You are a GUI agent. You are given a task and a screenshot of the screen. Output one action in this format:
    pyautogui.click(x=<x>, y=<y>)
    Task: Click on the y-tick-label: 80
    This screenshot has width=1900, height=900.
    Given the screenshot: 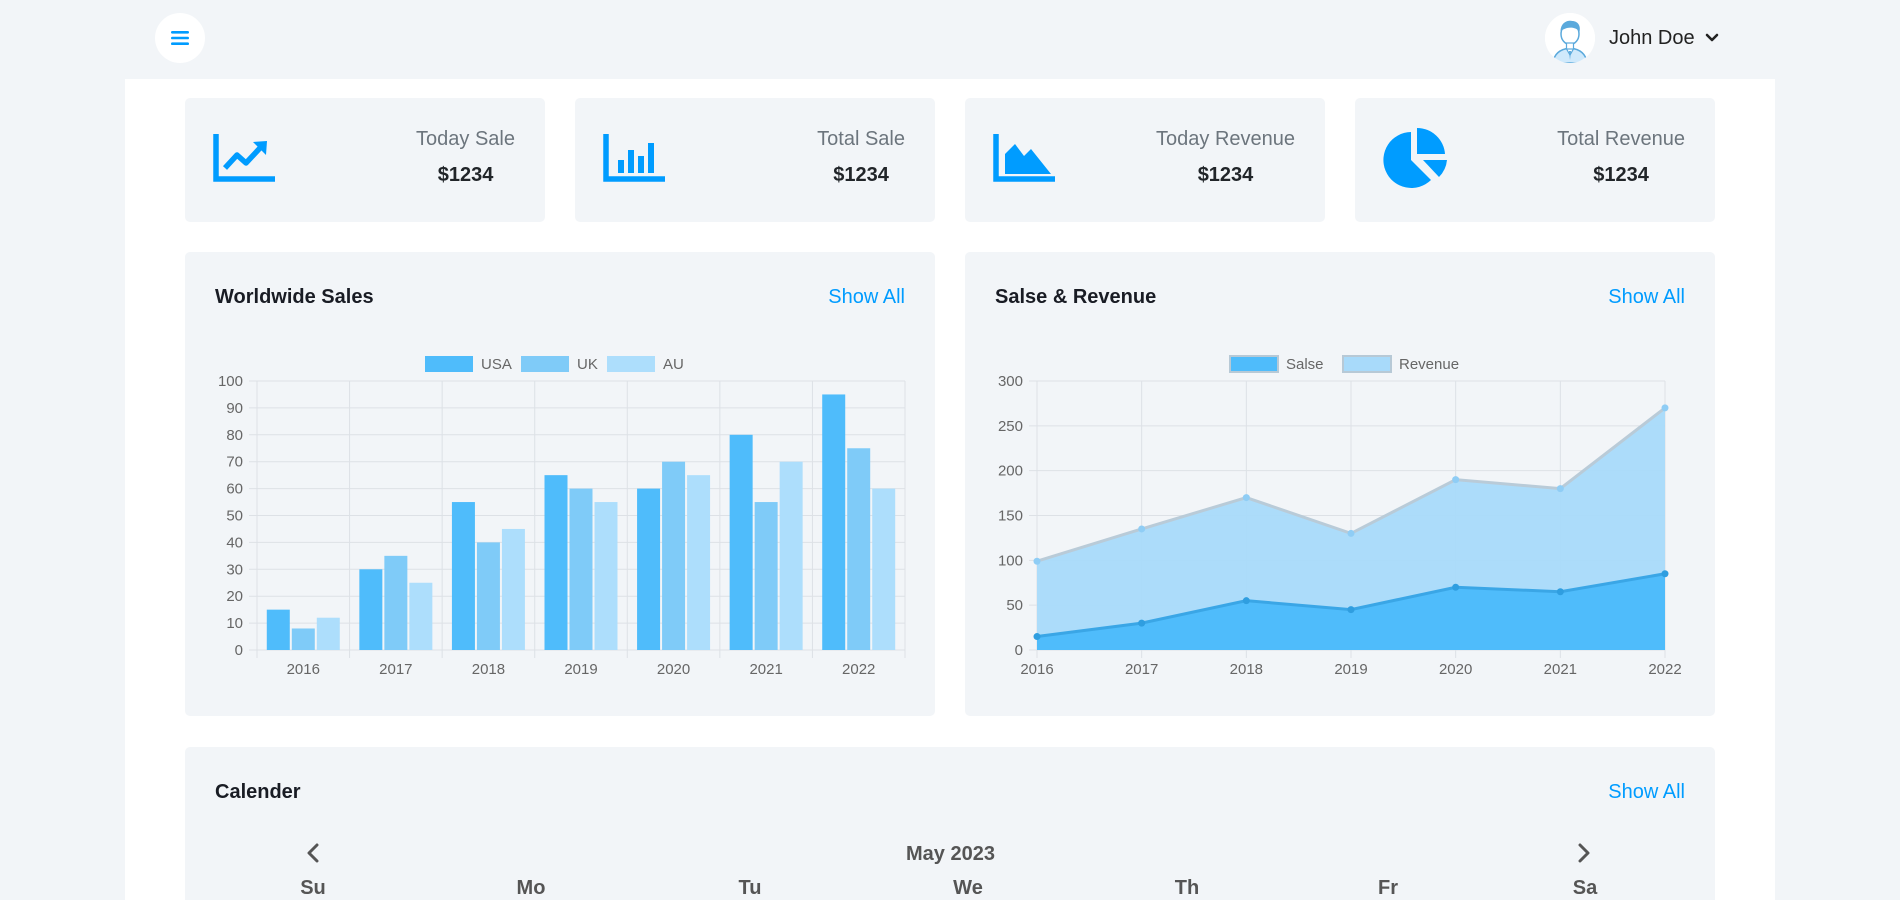 What is the action you would take?
    pyautogui.click(x=234, y=435)
    